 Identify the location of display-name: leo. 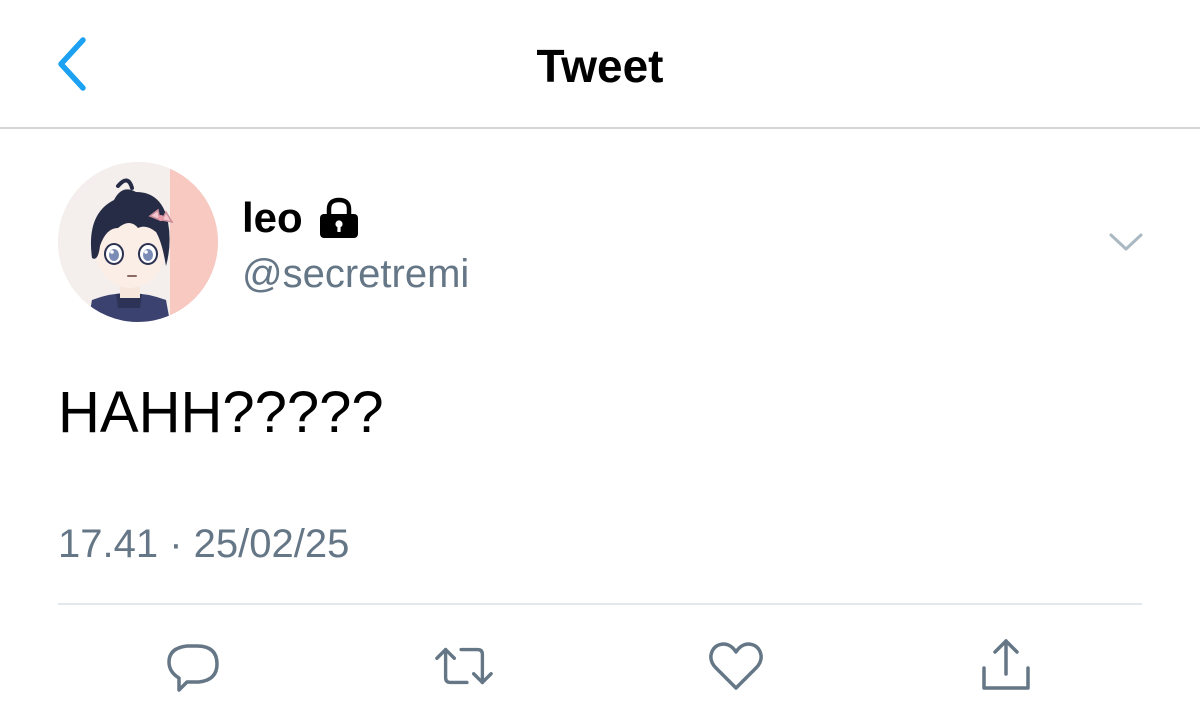
(272, 218).